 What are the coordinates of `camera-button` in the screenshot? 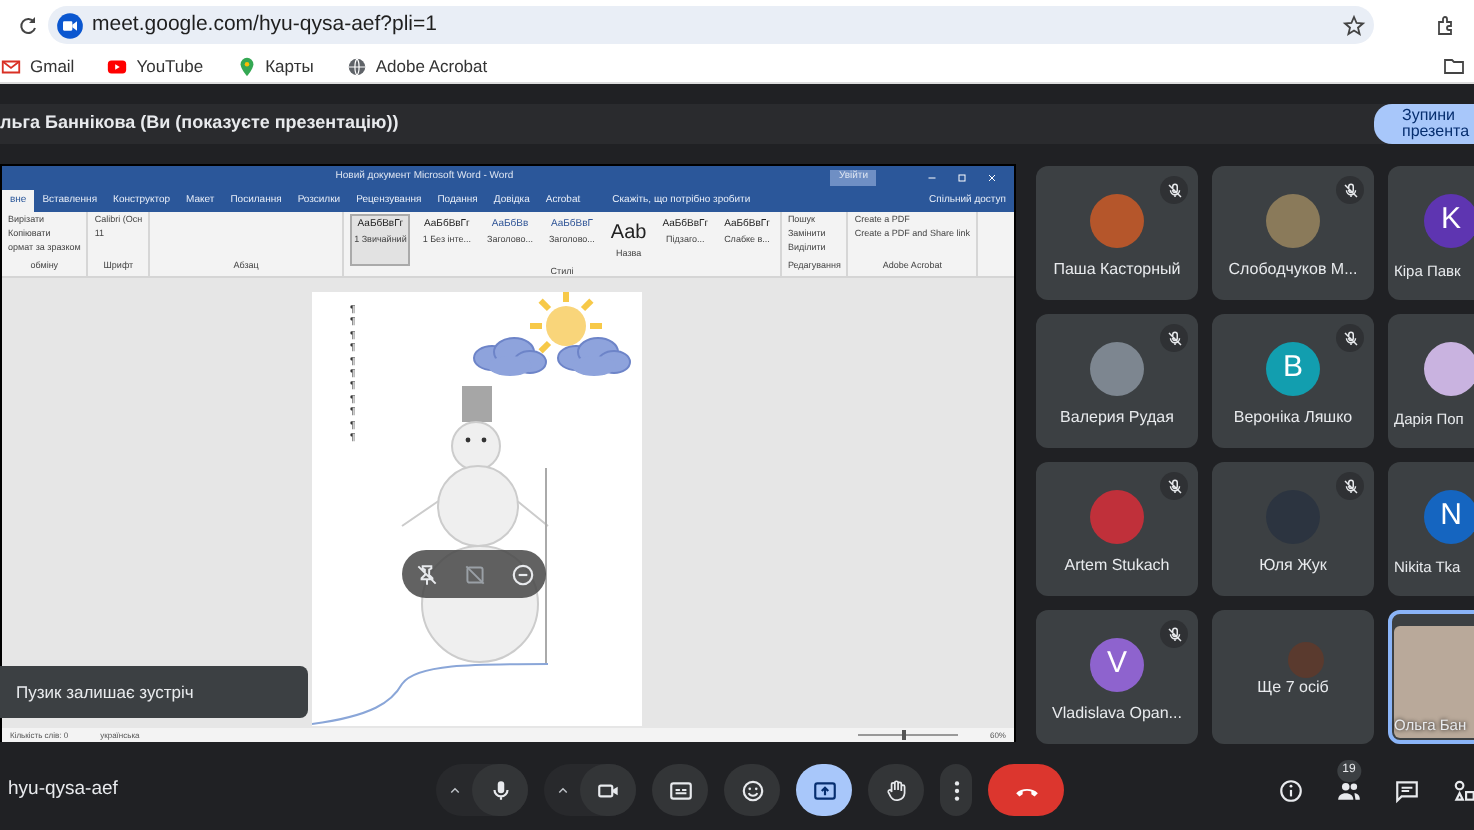 It's located at (608, 790).